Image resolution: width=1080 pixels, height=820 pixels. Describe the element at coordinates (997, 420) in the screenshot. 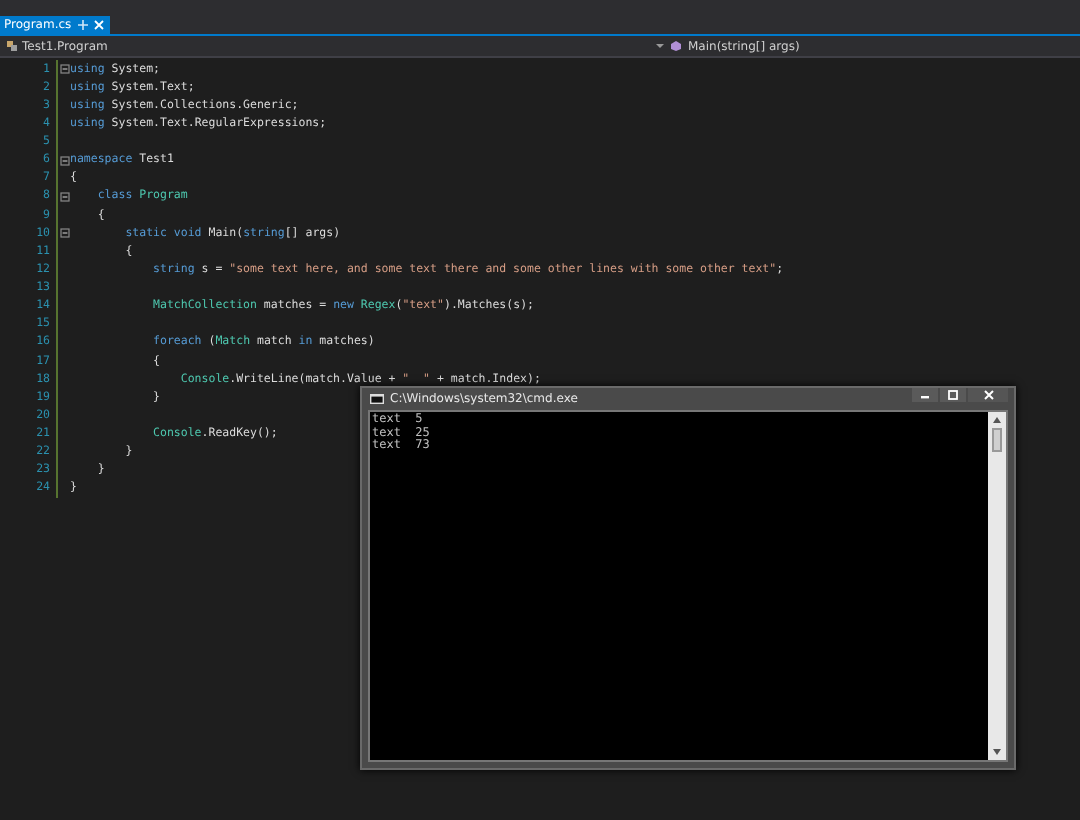

I see `scroll-up-icon` at that location.